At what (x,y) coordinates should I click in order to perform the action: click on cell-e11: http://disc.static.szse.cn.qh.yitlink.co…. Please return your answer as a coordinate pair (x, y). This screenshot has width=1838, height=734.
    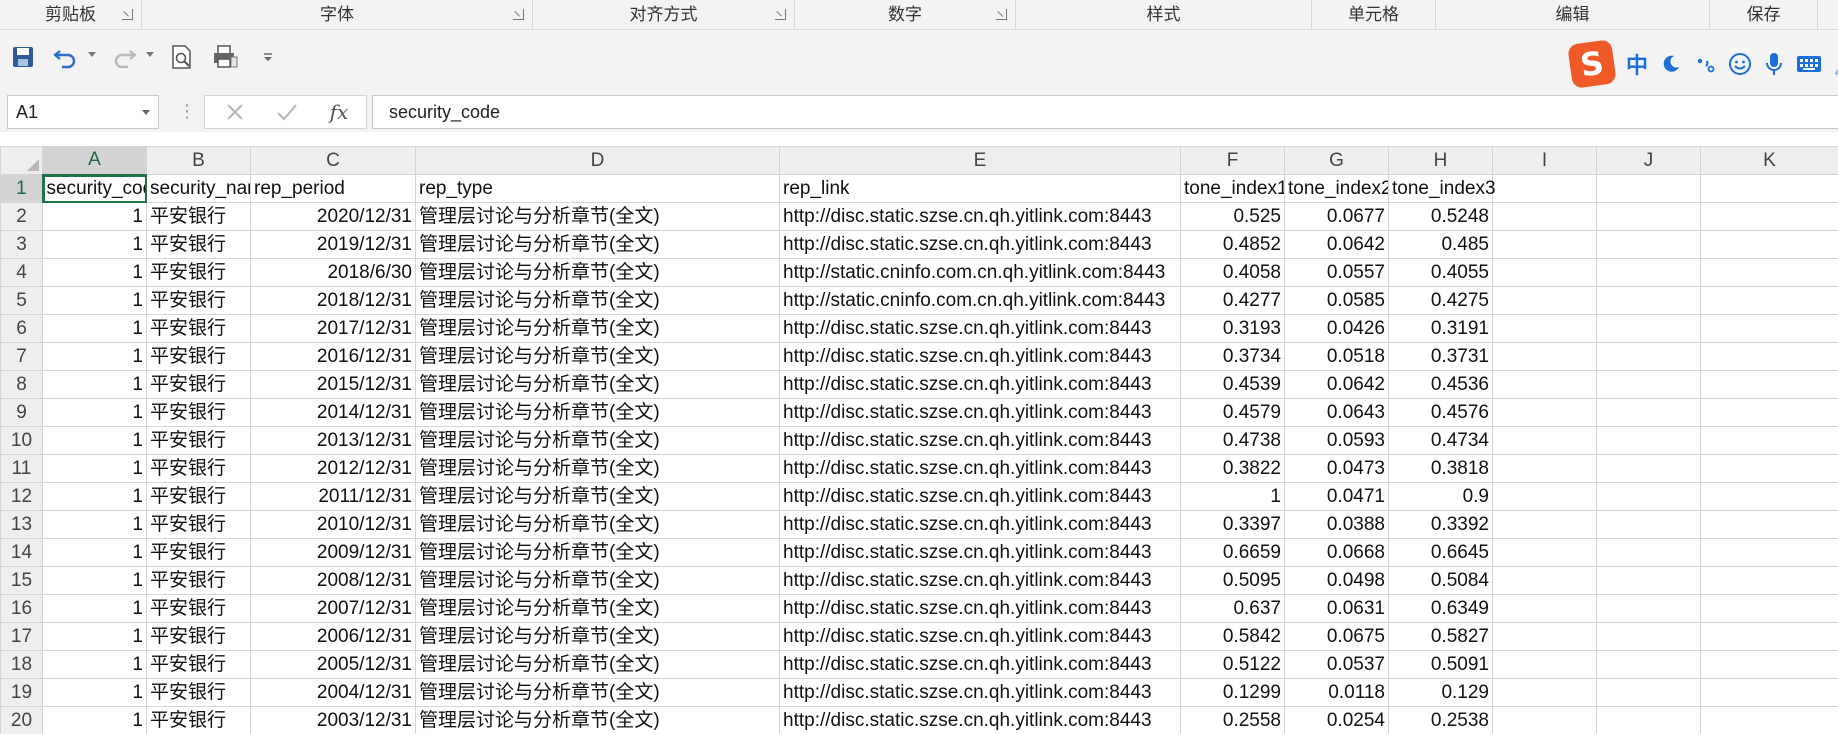
    Looking at the image, I should click on (980, 468).